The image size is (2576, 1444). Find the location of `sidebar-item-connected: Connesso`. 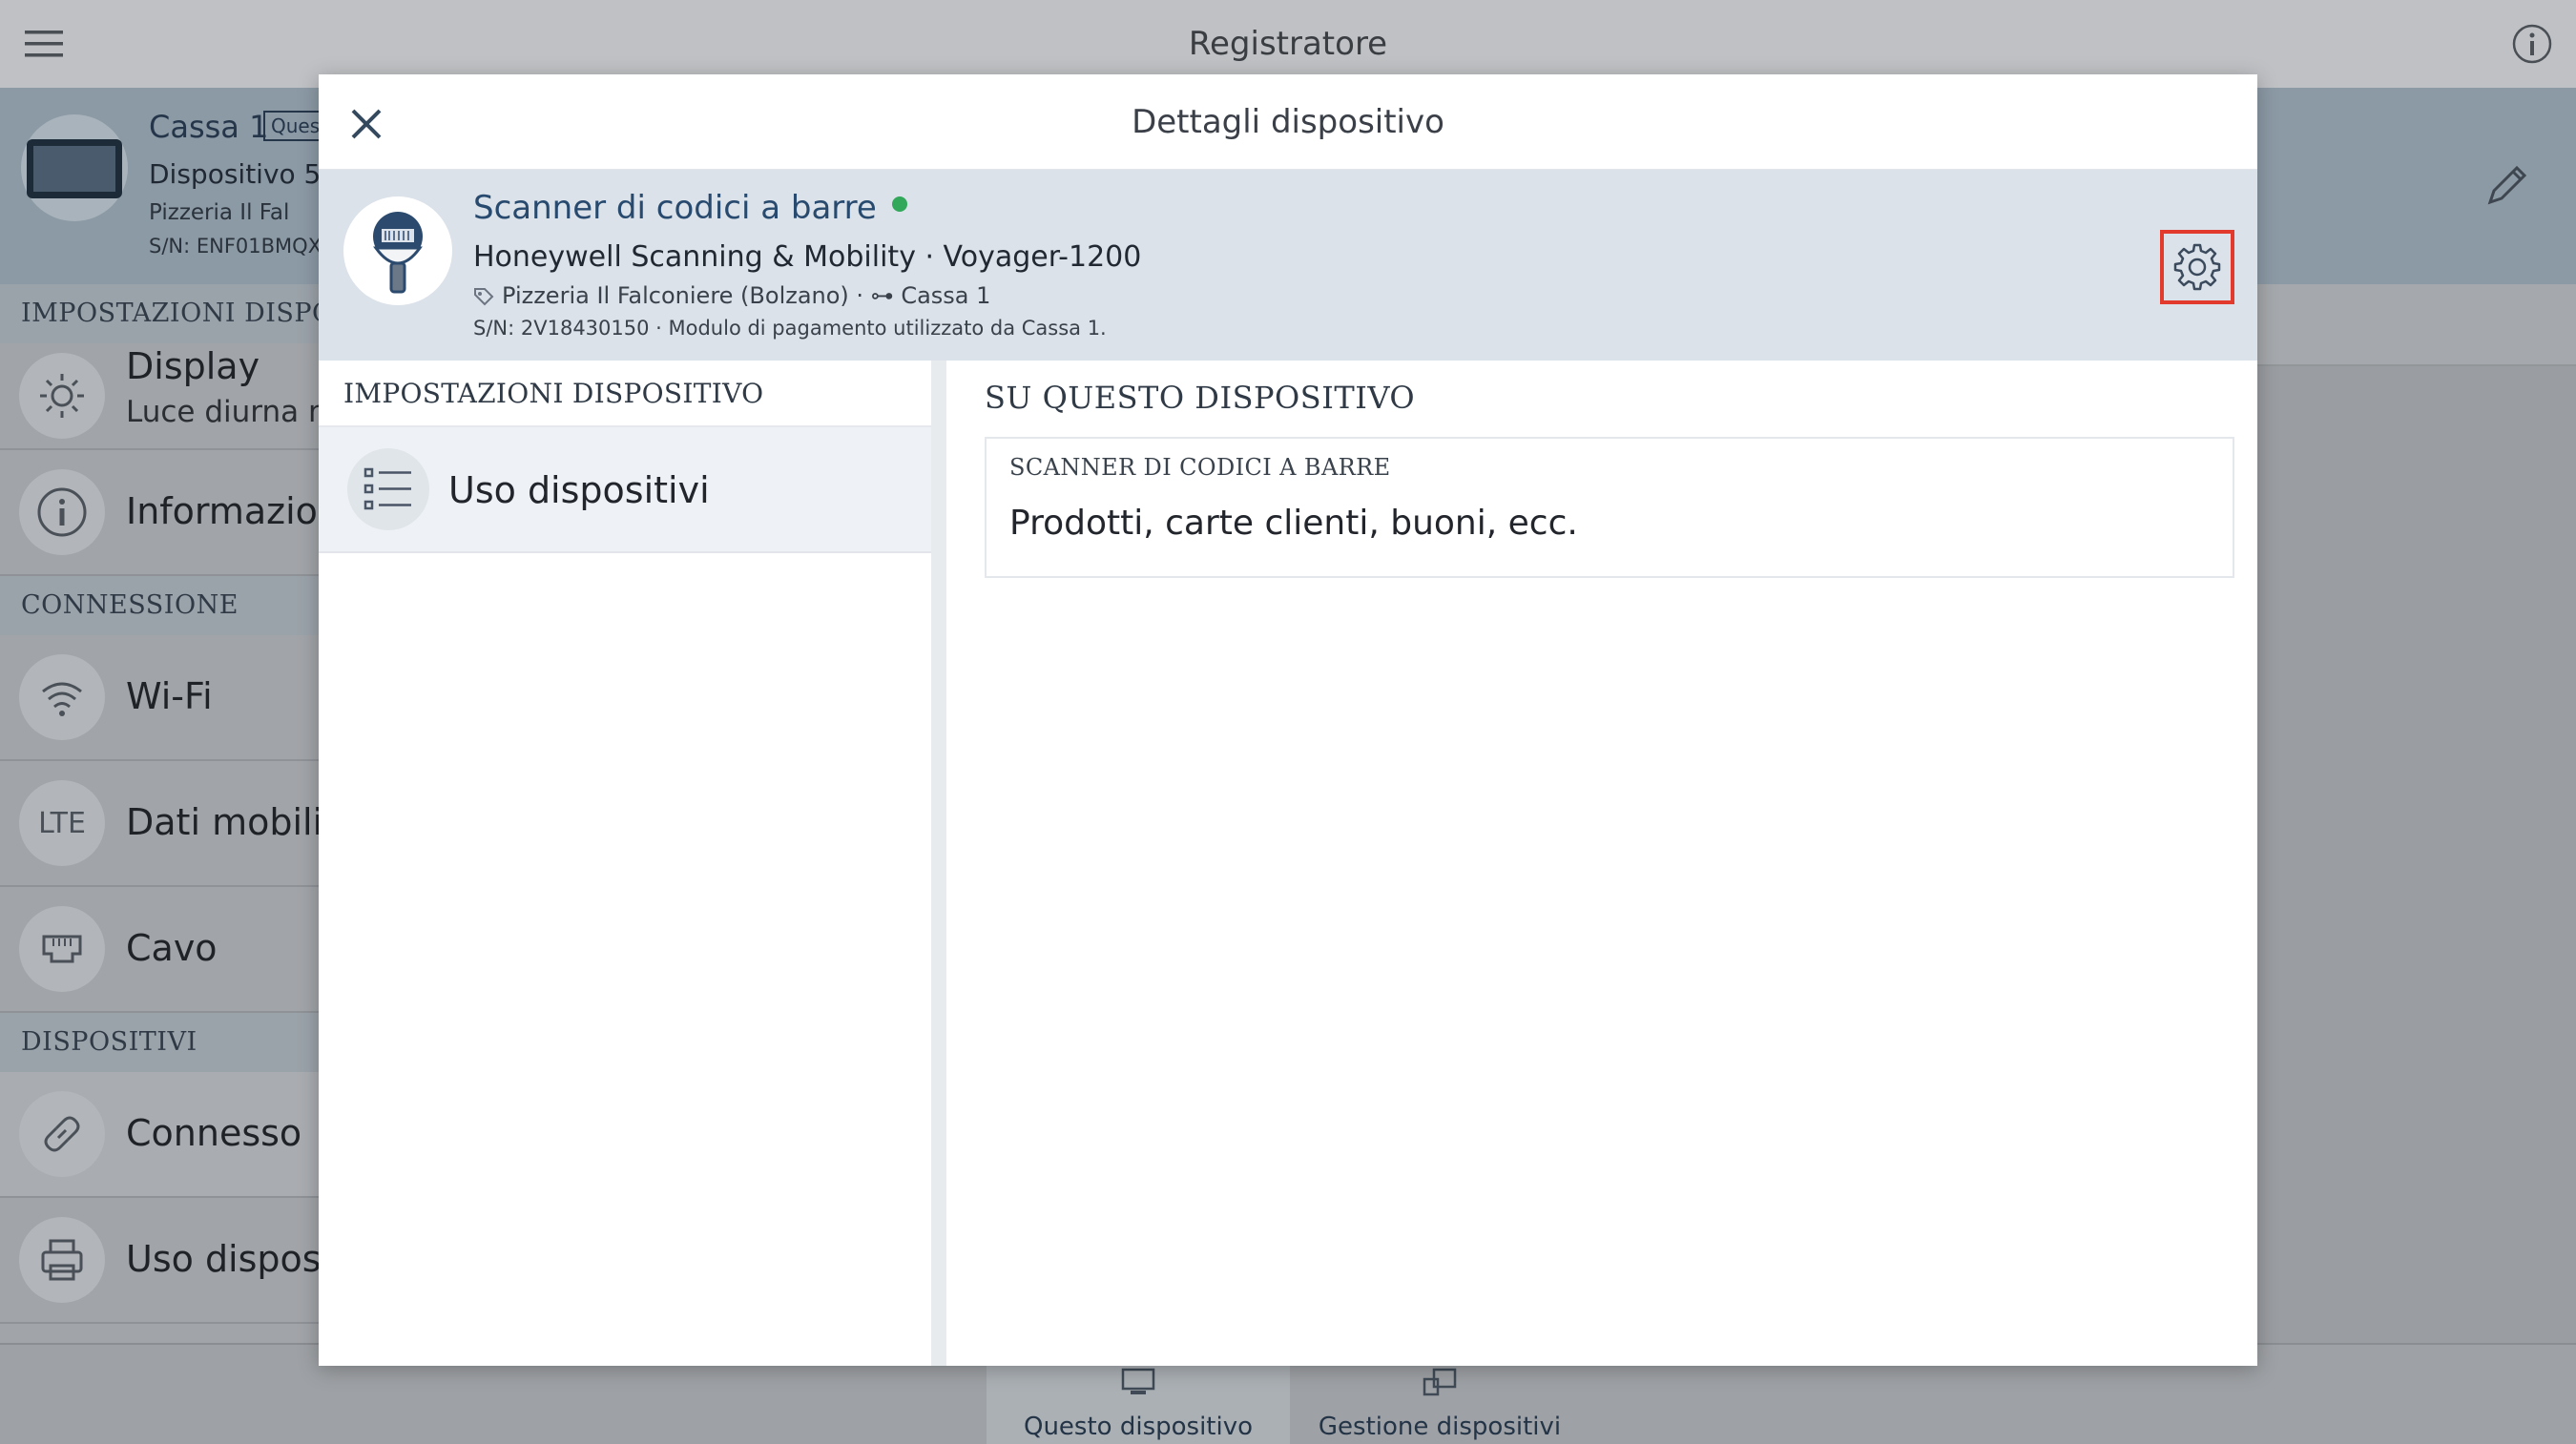

sidebar-item-connected: Connesso is located at coordinates (162, 1135).